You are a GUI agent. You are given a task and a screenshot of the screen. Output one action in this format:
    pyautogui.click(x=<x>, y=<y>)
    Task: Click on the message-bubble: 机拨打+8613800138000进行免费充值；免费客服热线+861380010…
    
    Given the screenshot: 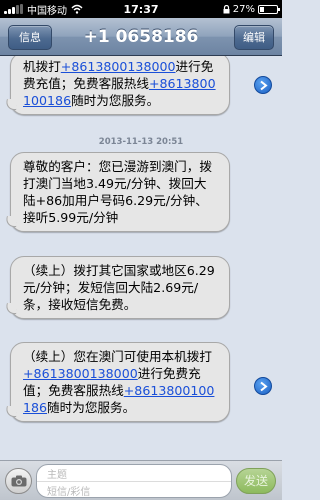 What is the action you would take?
    pyautogui.click(x=120, y=85)
    